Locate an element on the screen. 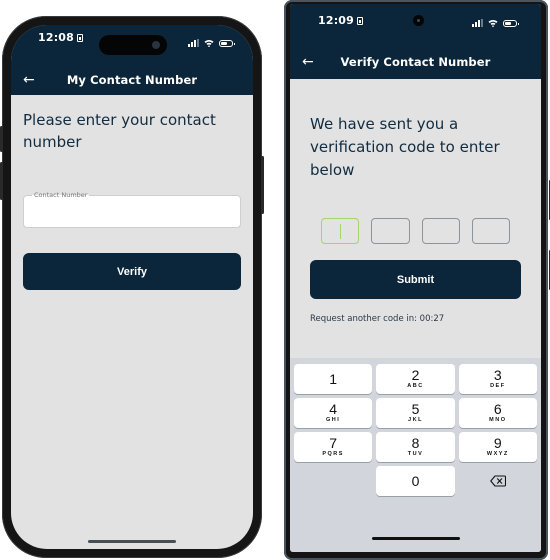 This screenshot has width=550, height=560. page-title: Verify Contact Number is located at coordinates (415, 62).